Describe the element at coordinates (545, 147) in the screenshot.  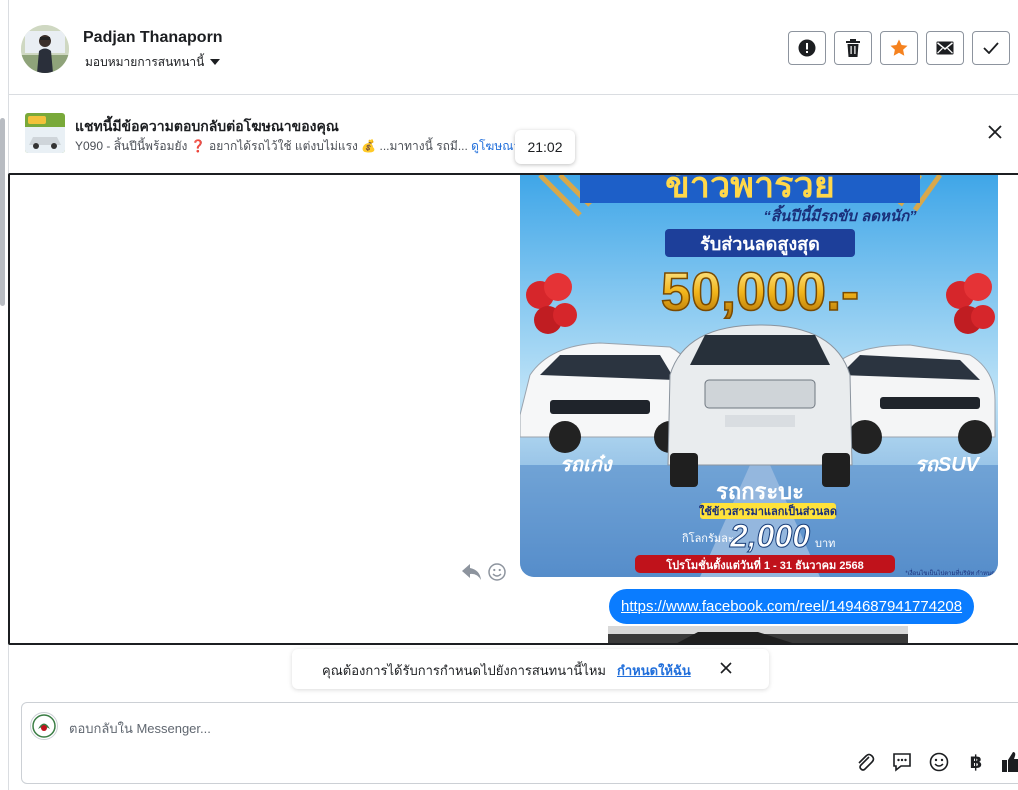
I see `timestamp-tooltip: 21:02` at that location.